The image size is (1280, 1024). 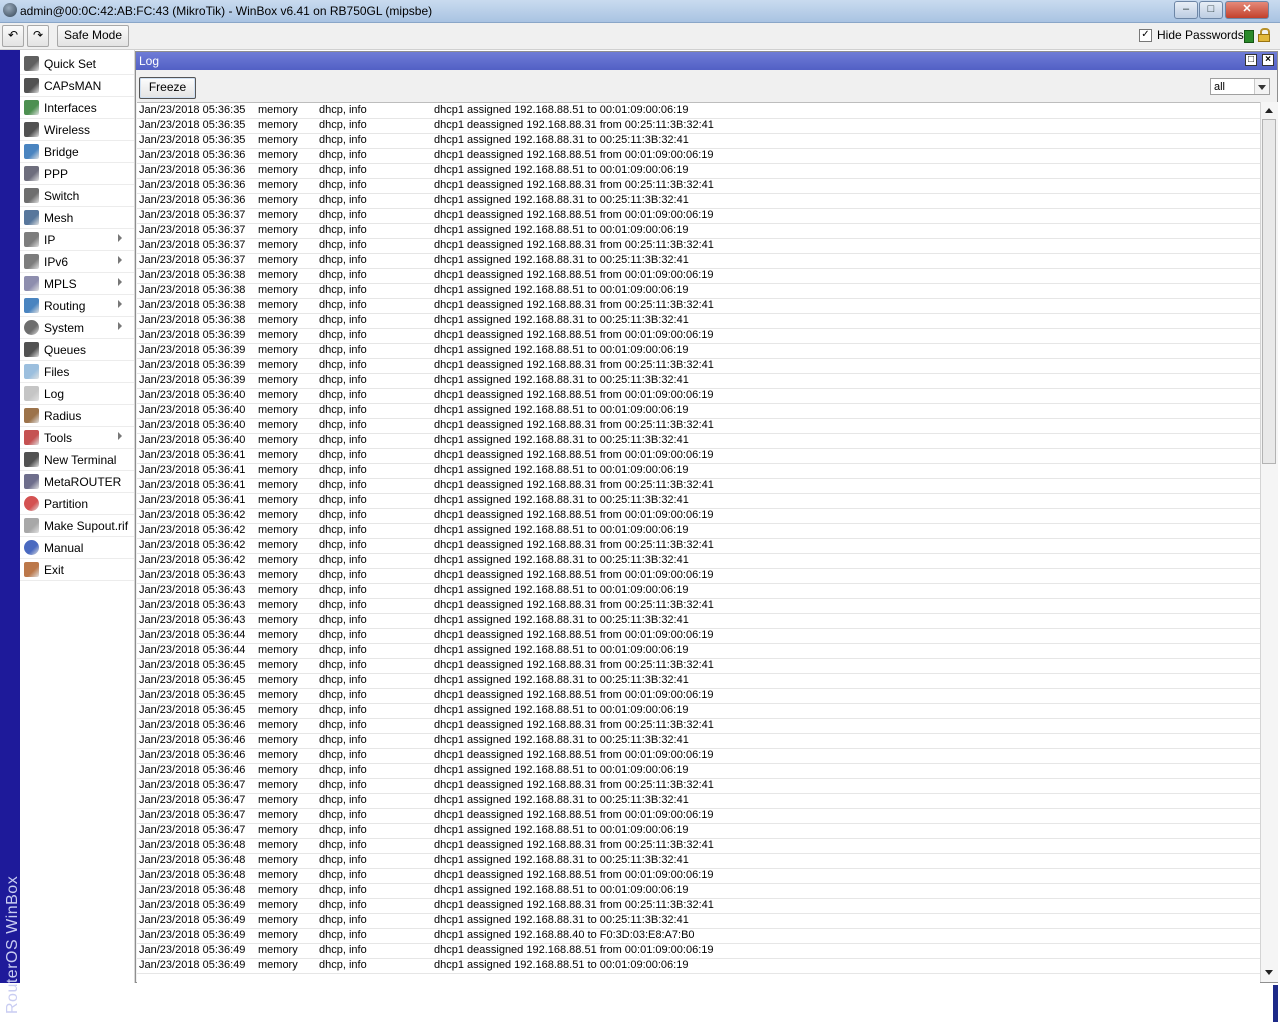 I want to click on sidebar-item-routing: Routing, so click(x=77, y=306).